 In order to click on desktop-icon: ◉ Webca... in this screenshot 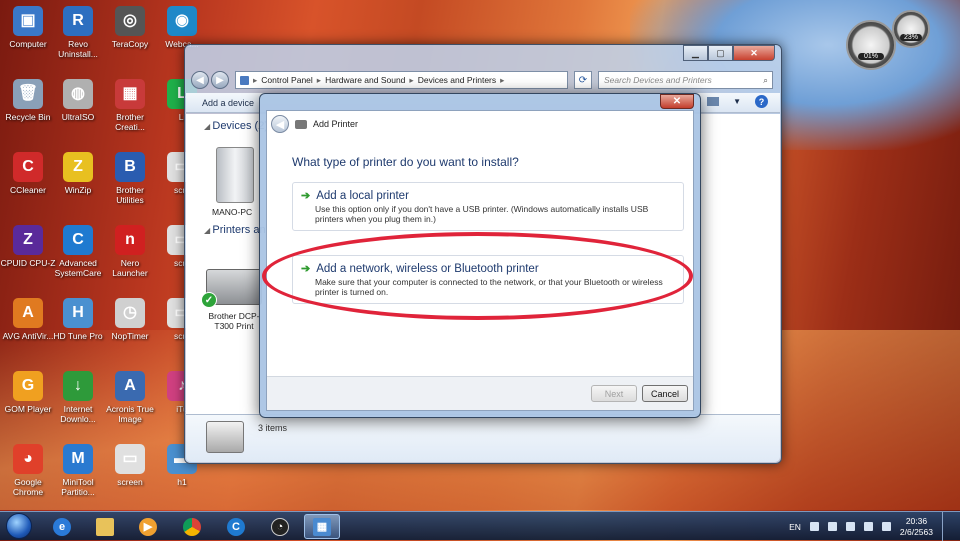, I will do `click(182, 27)`.